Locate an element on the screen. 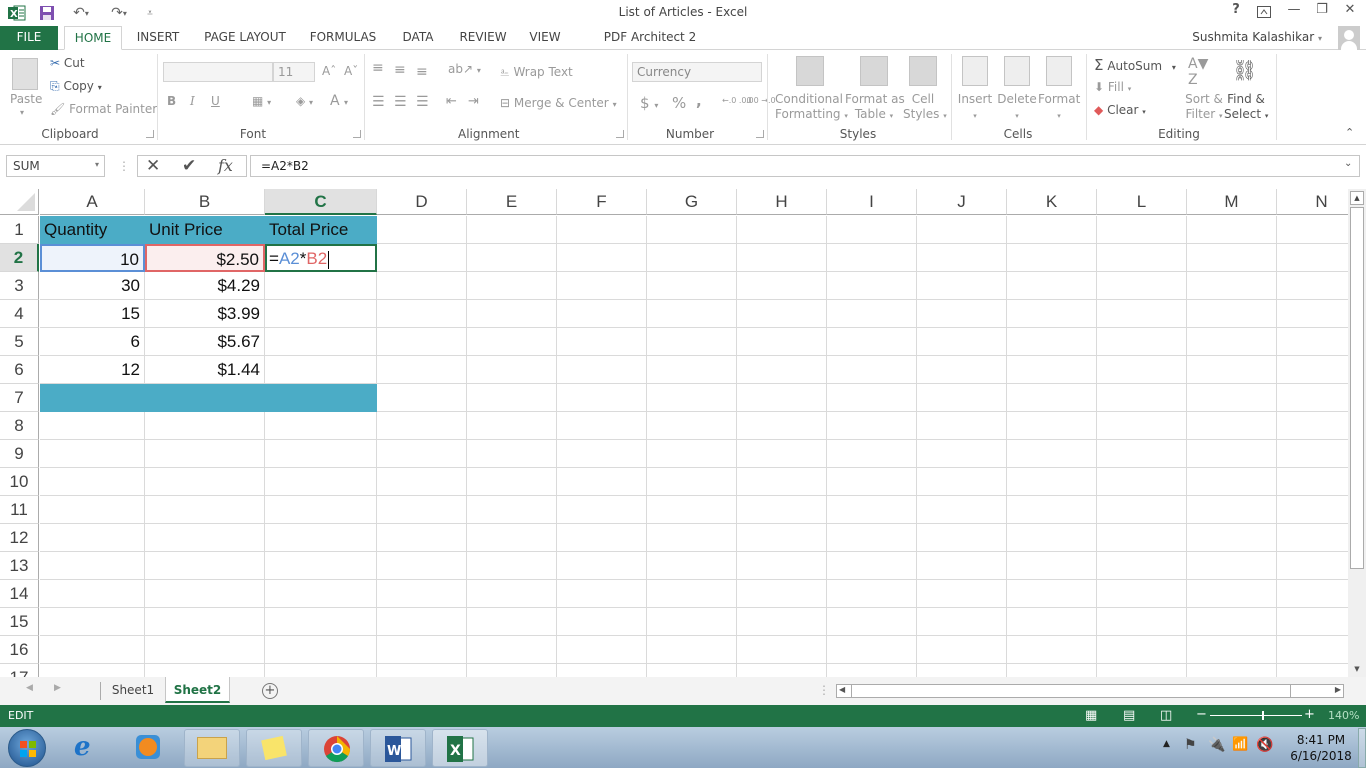 The height and width of the screenshot is (771, 1366). start-button is located at coordinates (27, 748).